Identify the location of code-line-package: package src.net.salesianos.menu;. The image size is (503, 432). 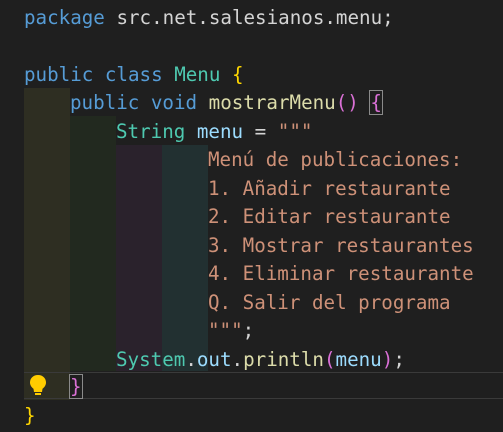
(209, 17).